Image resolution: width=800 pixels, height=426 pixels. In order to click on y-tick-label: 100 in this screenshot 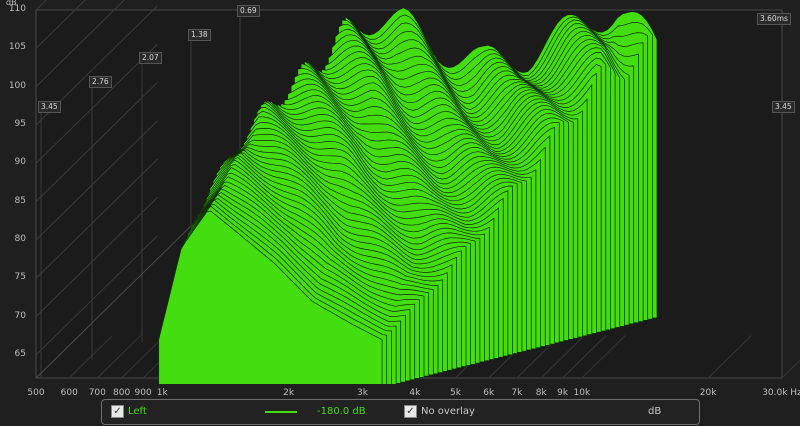, I will do `click(17, 85)`.